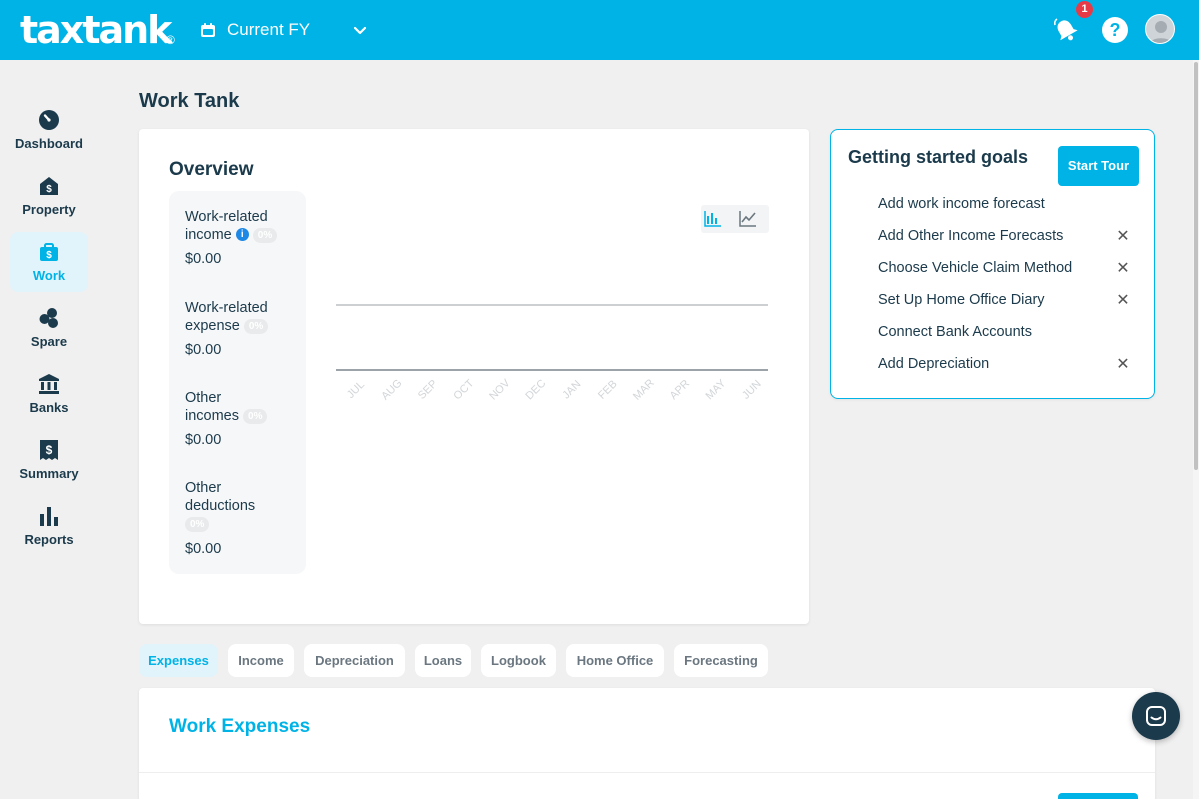 Image resolution: width=1199 pixels, height=799 pixels. What do you see at coordinates (647, 743) in the screenshot?
I see `work-expenses-card: Work Expenses` at bounding box center [647, 743].